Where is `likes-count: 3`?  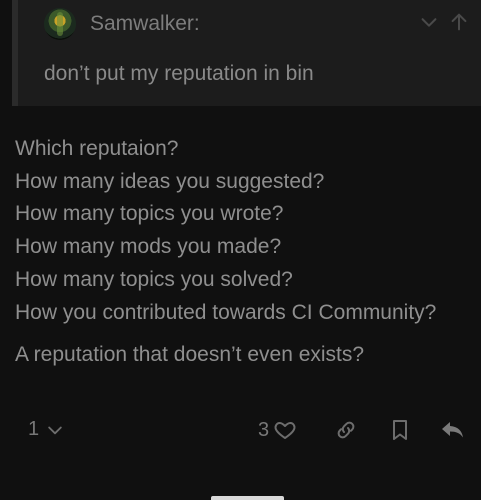
likes-count: 3 is located at coordinates (264, 429).